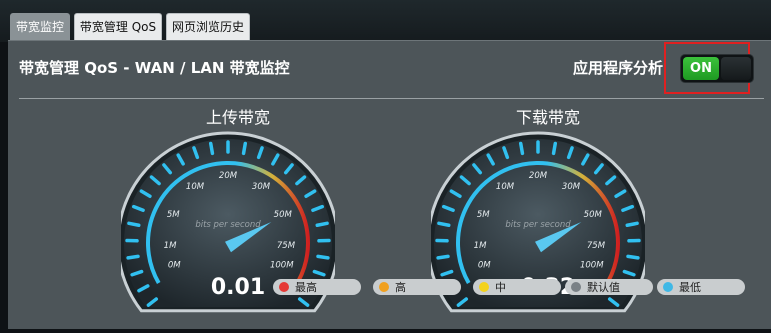 The width and height of the screenshot is (771, 333). I want to click on app-analysis-toggle: ON, so click(717, 68).